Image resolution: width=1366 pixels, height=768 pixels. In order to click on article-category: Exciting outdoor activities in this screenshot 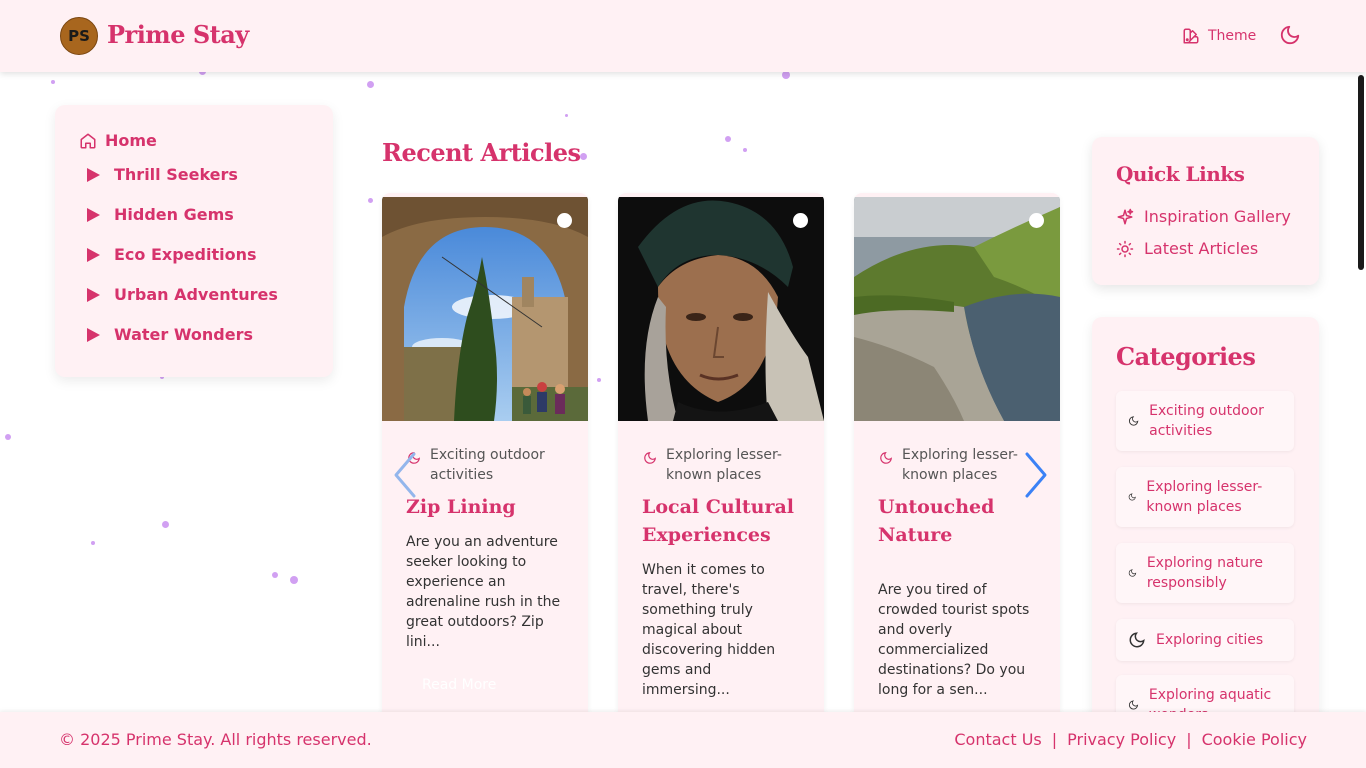, I will do `click(481, 465)`.